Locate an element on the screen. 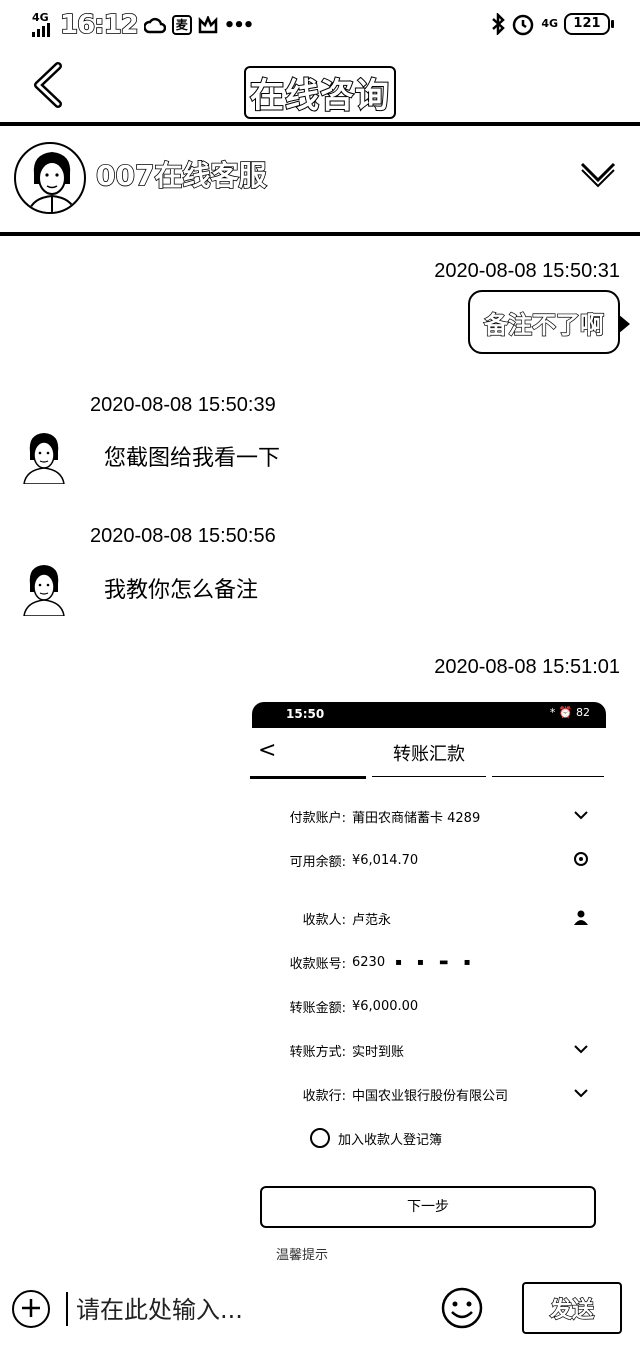 The image size is (640, 1351). screenshot-checkbox: 加入收款人登记簿 is located at coordinates (376, 1138).